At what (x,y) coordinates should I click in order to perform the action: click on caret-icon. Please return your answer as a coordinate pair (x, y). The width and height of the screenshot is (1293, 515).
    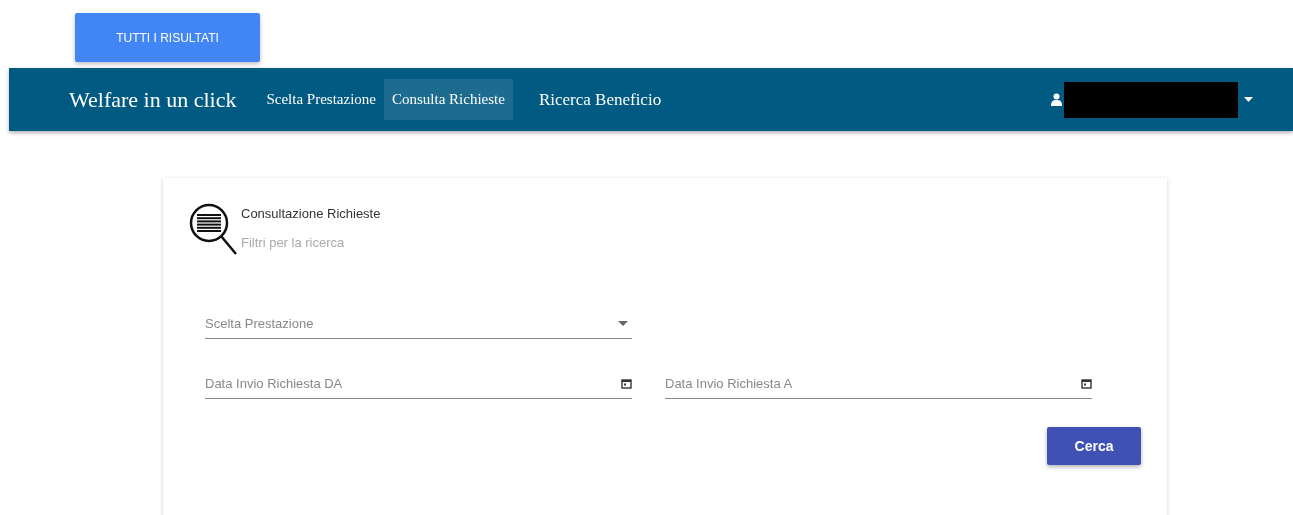
    Looking at the image, I should click on (1248, 99).